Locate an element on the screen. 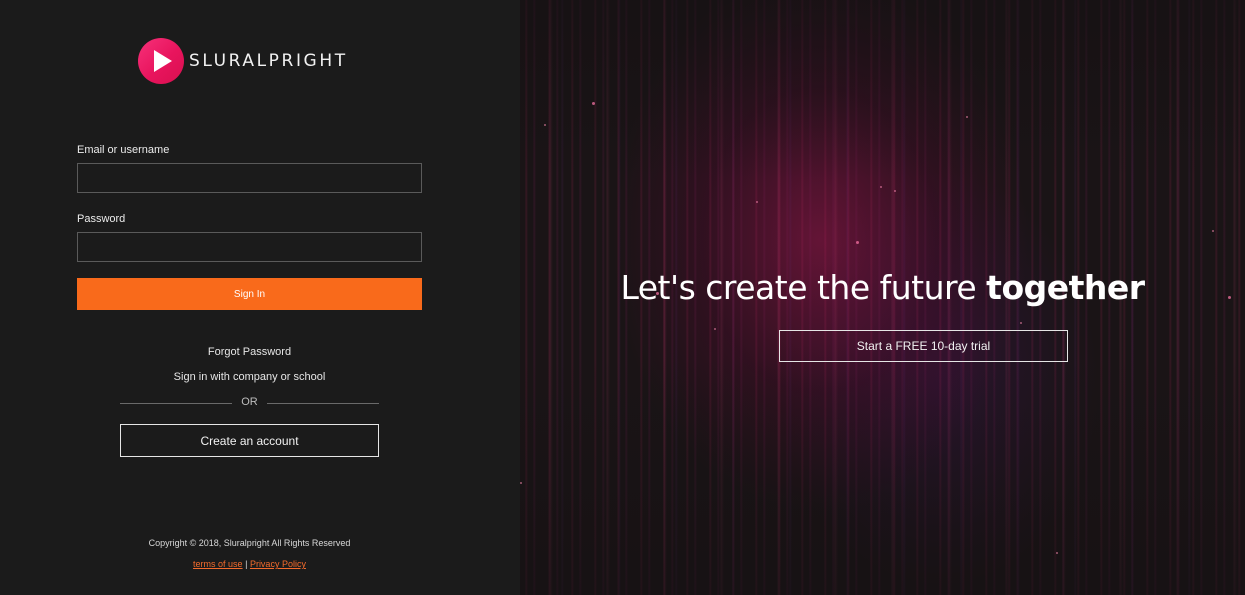 This screenshot has height=595, width=1245. free-trial-button: Start a FREE 10-day trial is located at coordinates (923, 346).